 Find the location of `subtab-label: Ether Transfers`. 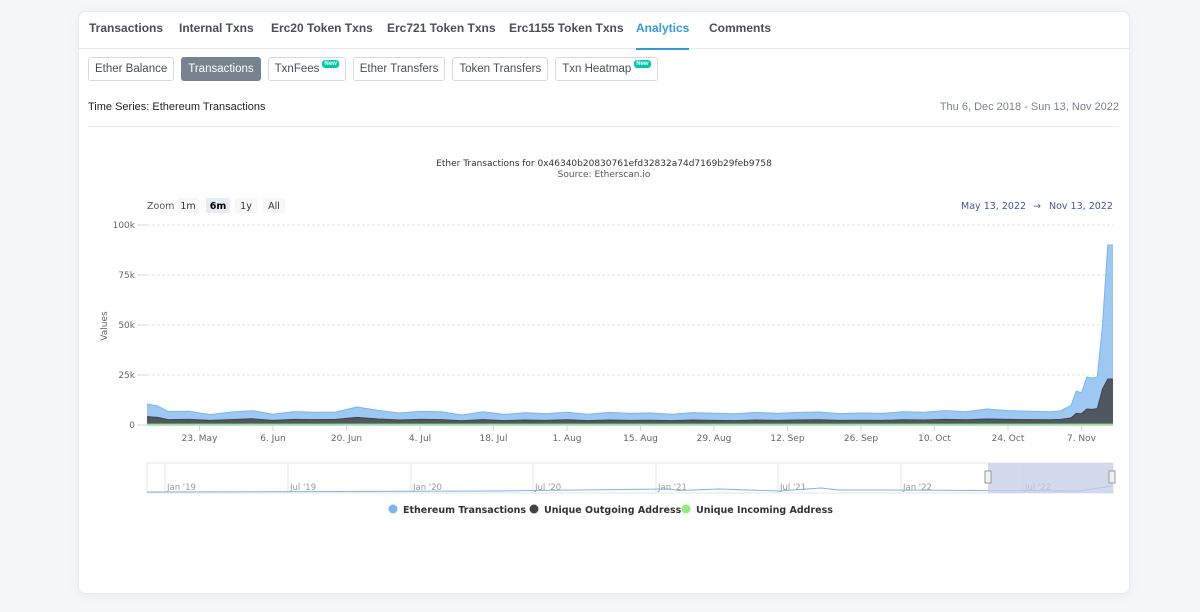

subtab-label: Ether Transfers is located at coordinates (399, 69).